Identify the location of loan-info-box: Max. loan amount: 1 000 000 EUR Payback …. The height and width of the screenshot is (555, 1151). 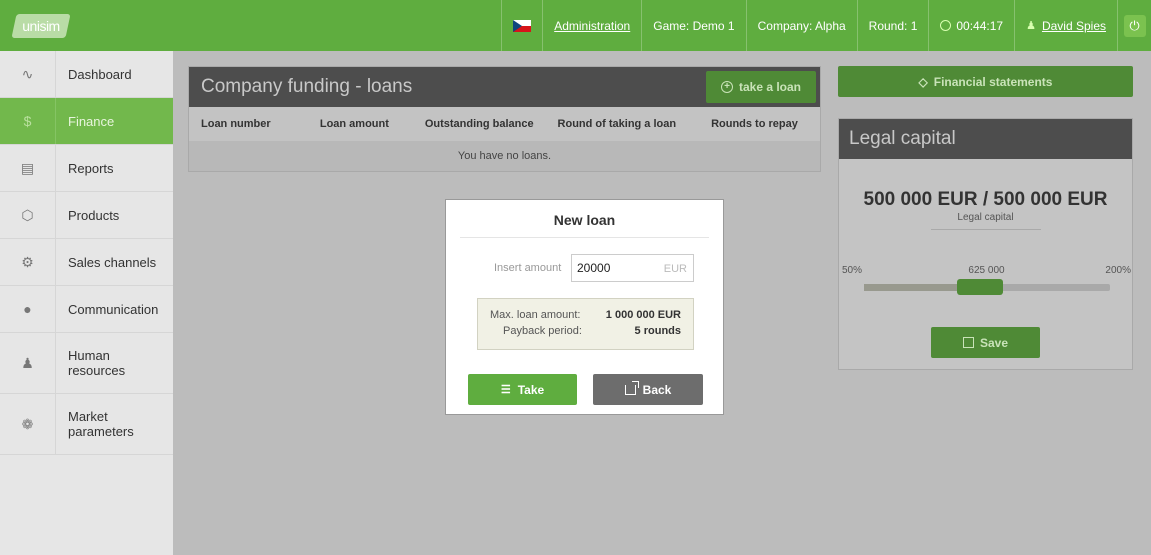
(585, 324).